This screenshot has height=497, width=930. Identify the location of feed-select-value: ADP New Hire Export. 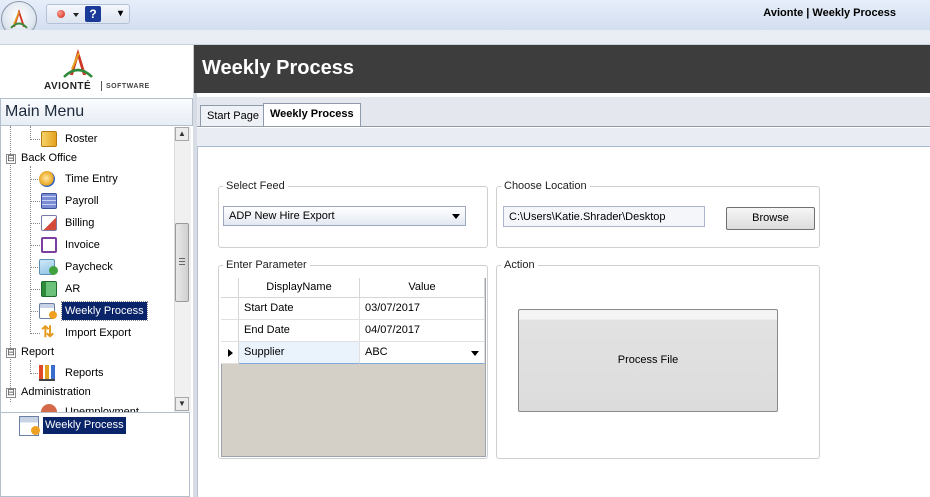
(282, 216).